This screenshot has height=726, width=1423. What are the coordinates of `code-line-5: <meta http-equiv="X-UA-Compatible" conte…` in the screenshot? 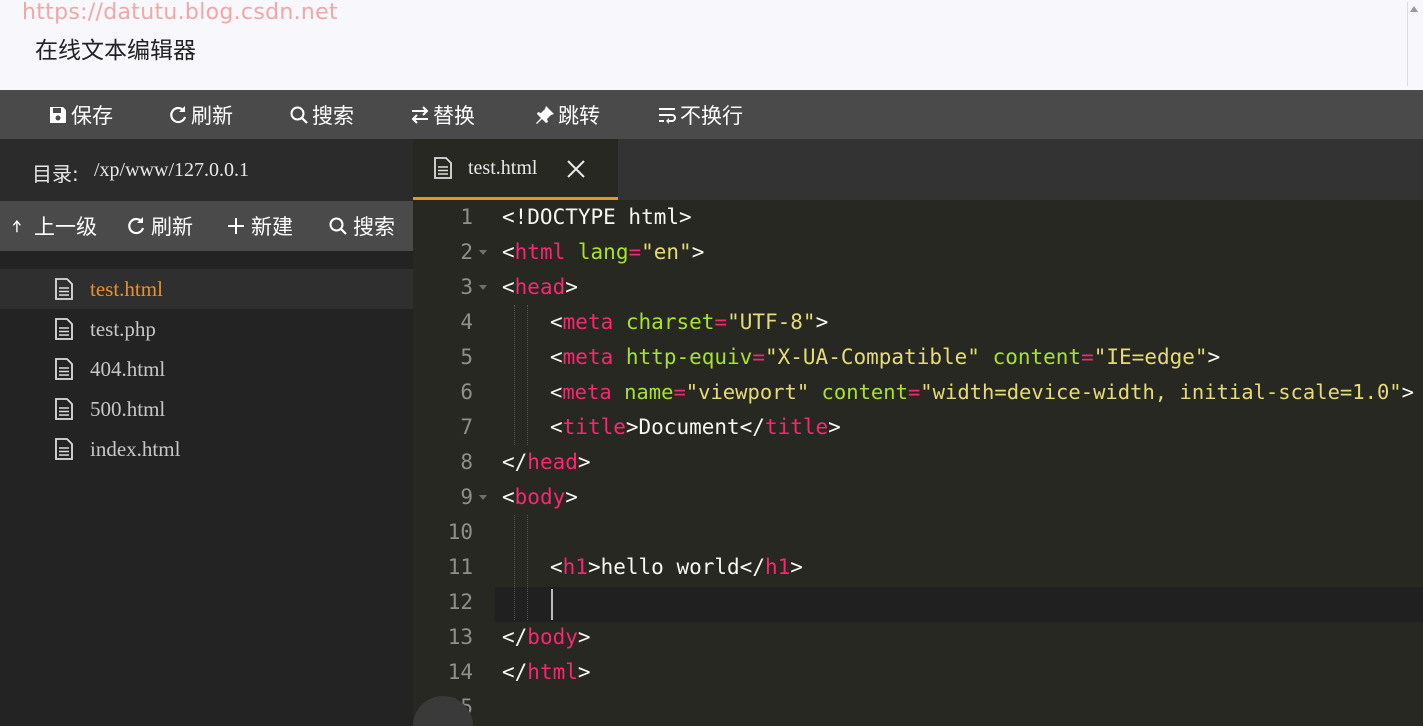 It's located at (885, 357).